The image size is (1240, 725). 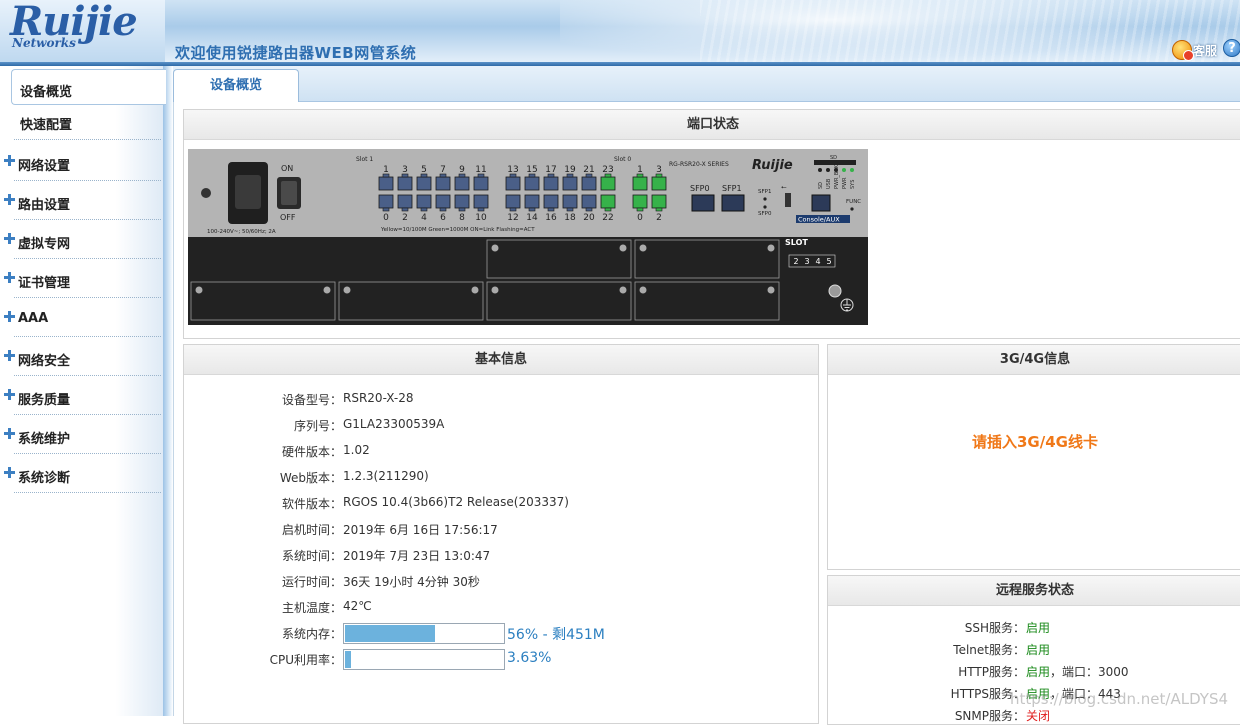 What do you see at coordinates (311, 582) in the screenshot?
I see `info-key: 运行时间：` at bounding box center [311, 582].